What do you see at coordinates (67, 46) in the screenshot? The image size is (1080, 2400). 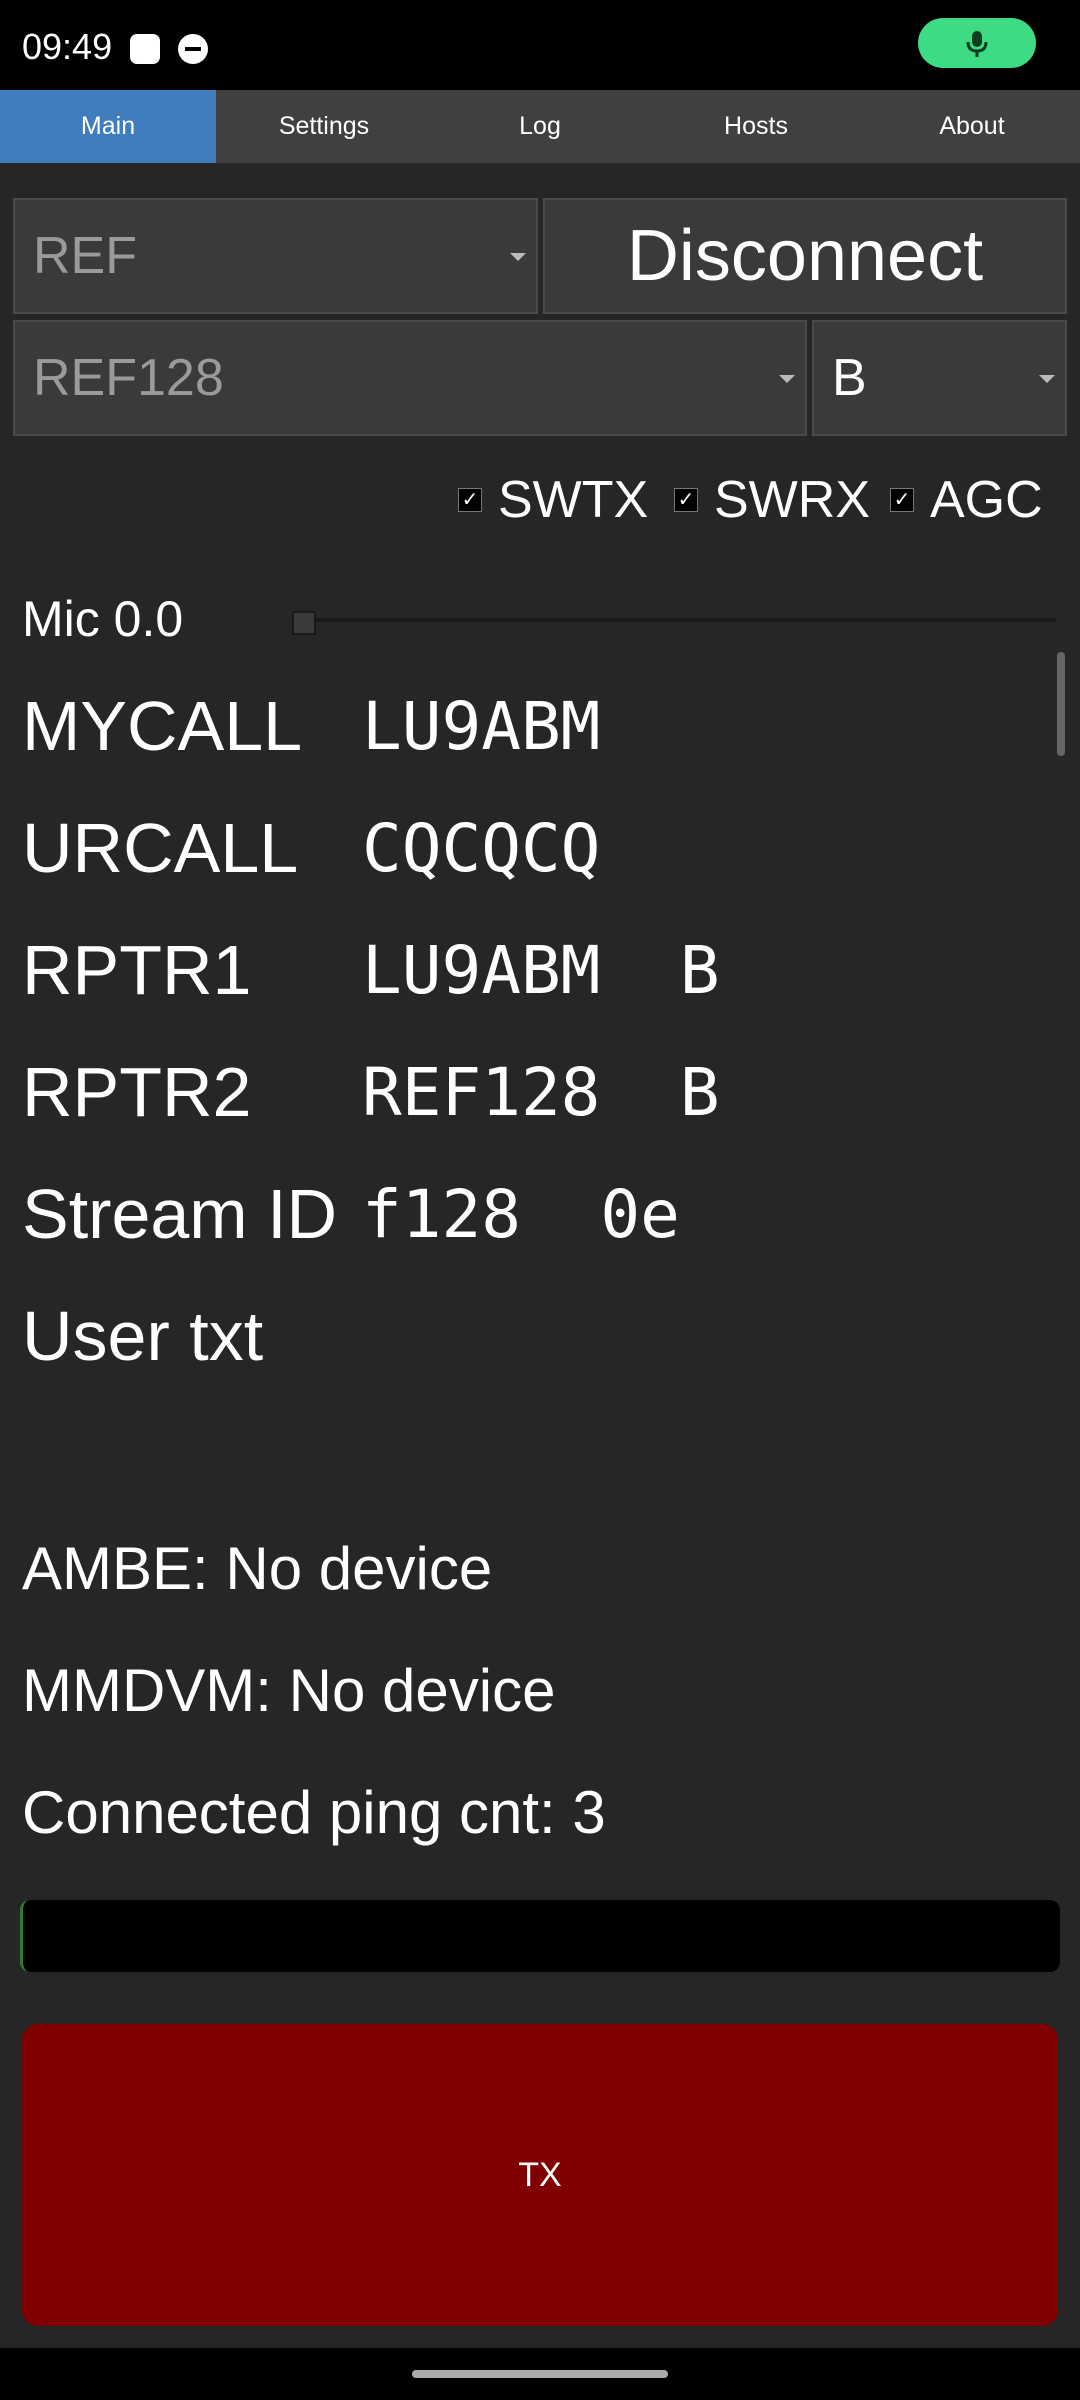 I see `status-time: 09:49` at bounding box center [67, 46].